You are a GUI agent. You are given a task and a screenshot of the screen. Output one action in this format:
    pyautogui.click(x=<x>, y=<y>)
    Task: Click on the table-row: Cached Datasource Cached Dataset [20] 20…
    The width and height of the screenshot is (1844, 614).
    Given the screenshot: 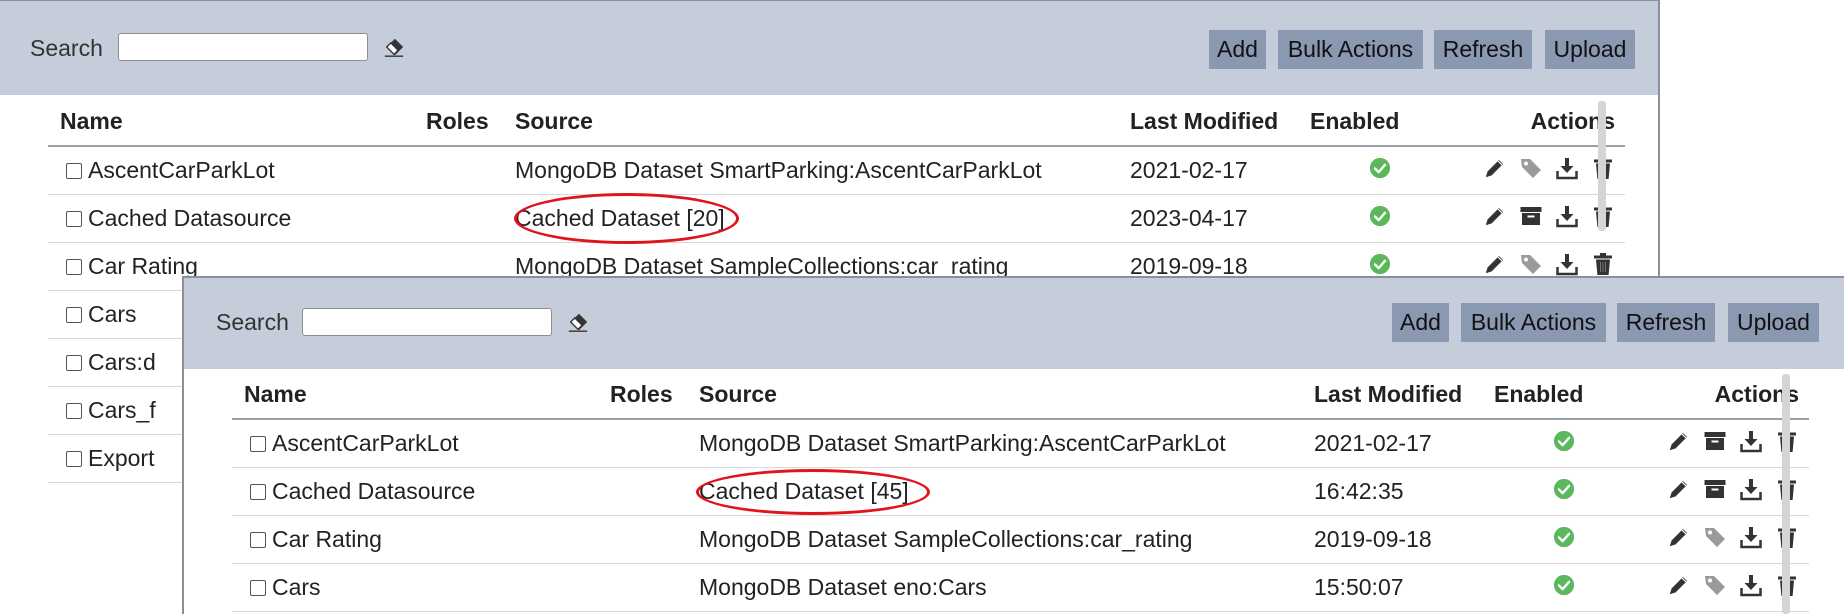 What is the action you would take?
    pyautogui.click(x=836, y=218)
    